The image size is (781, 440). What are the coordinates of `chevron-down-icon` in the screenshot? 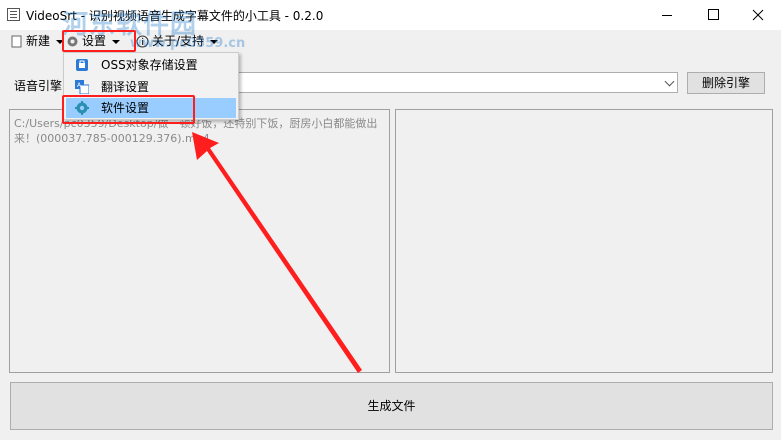 It's located at (669, 81).